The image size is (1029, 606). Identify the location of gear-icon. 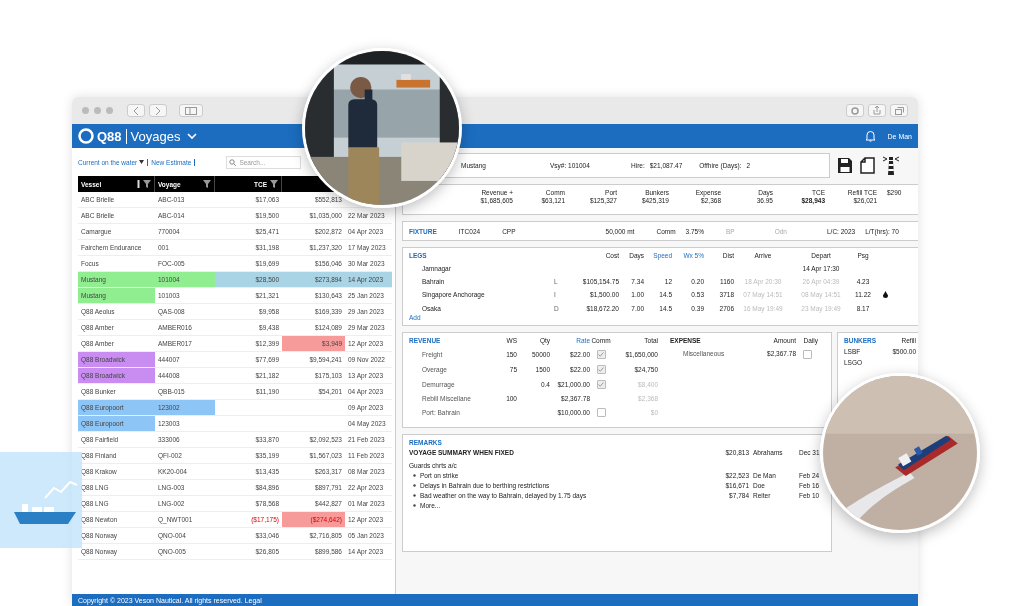
(855, 110).